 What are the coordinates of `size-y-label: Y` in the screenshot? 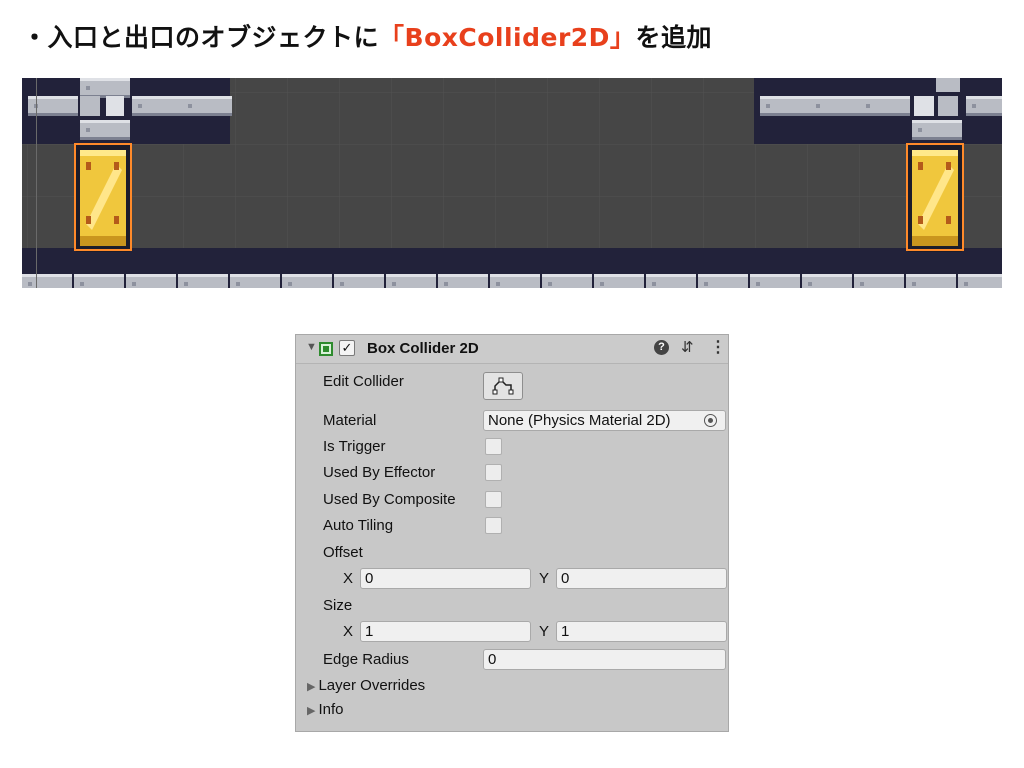 It's located at (544, 631).